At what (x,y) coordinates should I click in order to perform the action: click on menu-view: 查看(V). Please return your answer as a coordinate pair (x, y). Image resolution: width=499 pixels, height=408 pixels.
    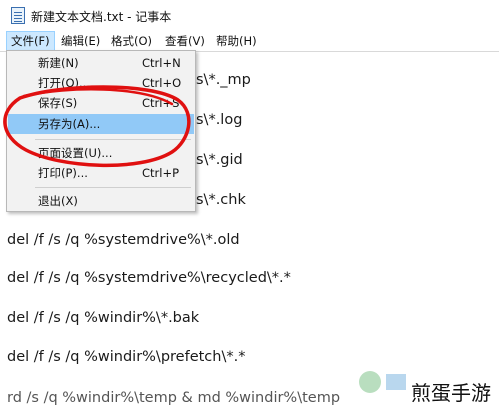
    Looking at the image, I should click on (185, 41).